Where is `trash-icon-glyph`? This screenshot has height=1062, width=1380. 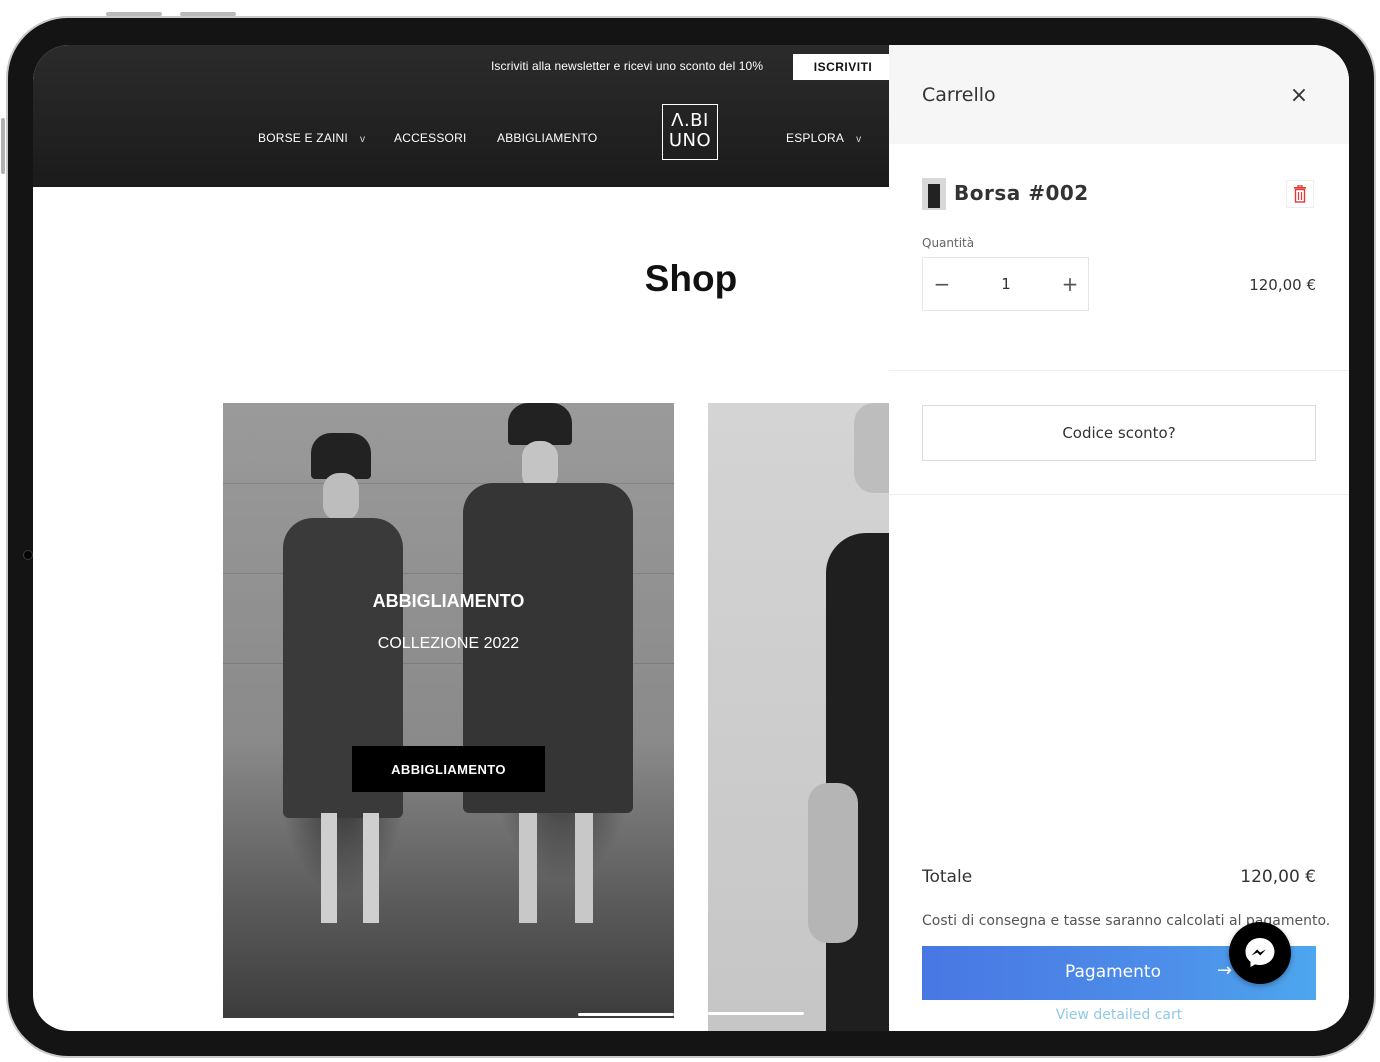 trash-icon-glyph is located at coordinates (1300, 194).